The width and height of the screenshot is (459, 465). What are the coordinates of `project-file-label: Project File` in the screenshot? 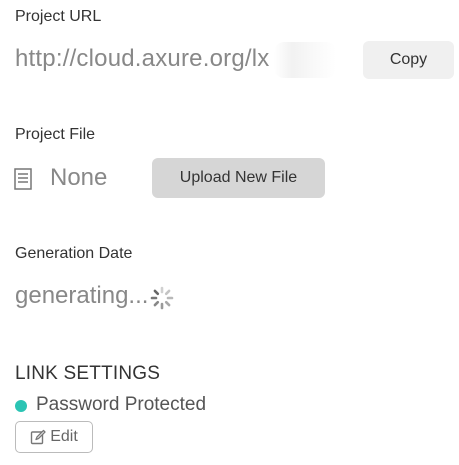 It's located at (55, 134).